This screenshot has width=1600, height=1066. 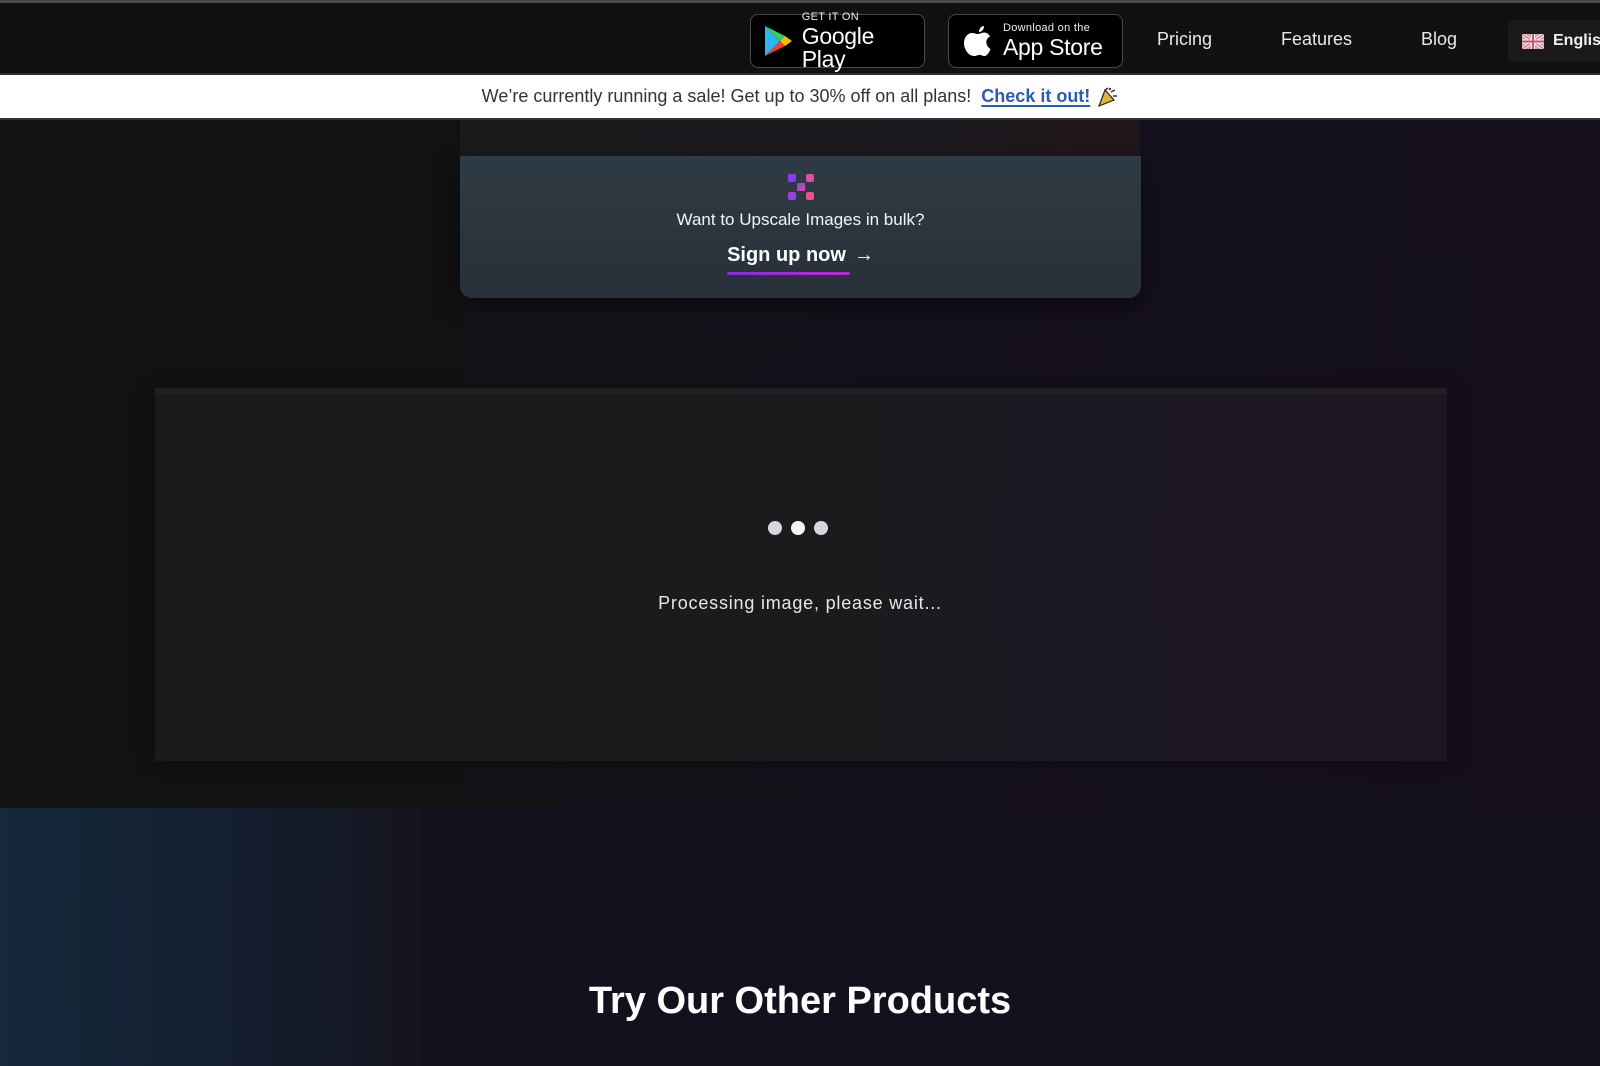 I want to click on upscale-logo-icon, so click(x=800, y=187).